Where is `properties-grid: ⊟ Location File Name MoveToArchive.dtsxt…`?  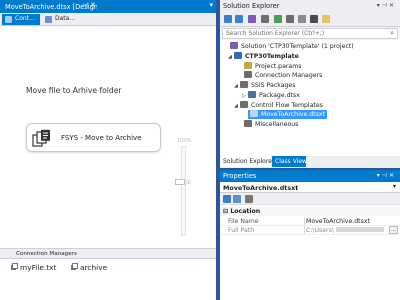
properties-grid: ⊟ Location File Name MoveToArchive.dtsxt… is located at coordinates (310, 252).